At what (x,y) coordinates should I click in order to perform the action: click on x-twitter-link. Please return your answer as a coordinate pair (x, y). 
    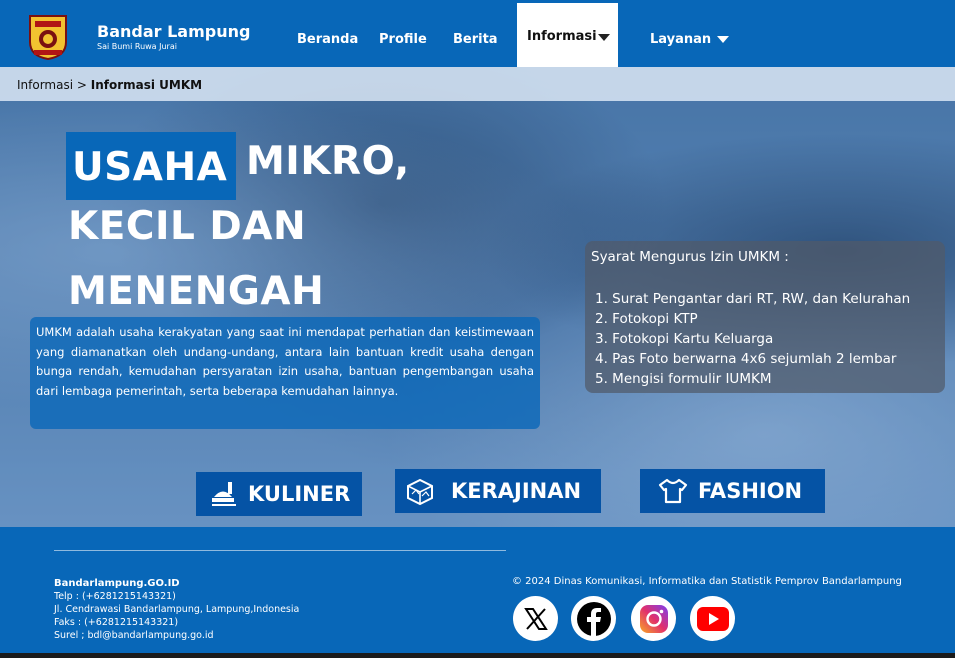
    Looking at the image, I should click on (535, 618).